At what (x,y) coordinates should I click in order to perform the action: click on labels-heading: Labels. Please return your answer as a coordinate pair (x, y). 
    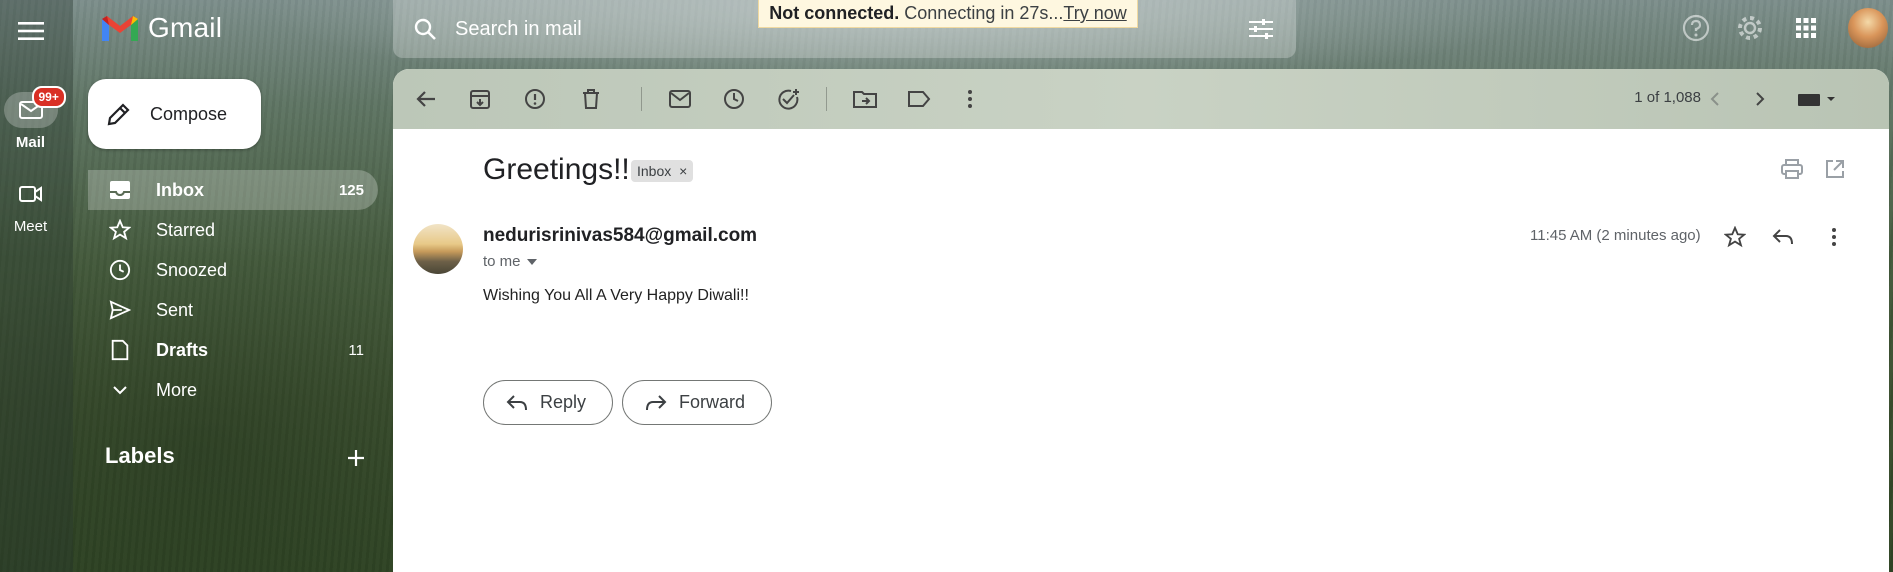
    Looking at the image, I should click on (140, 455).